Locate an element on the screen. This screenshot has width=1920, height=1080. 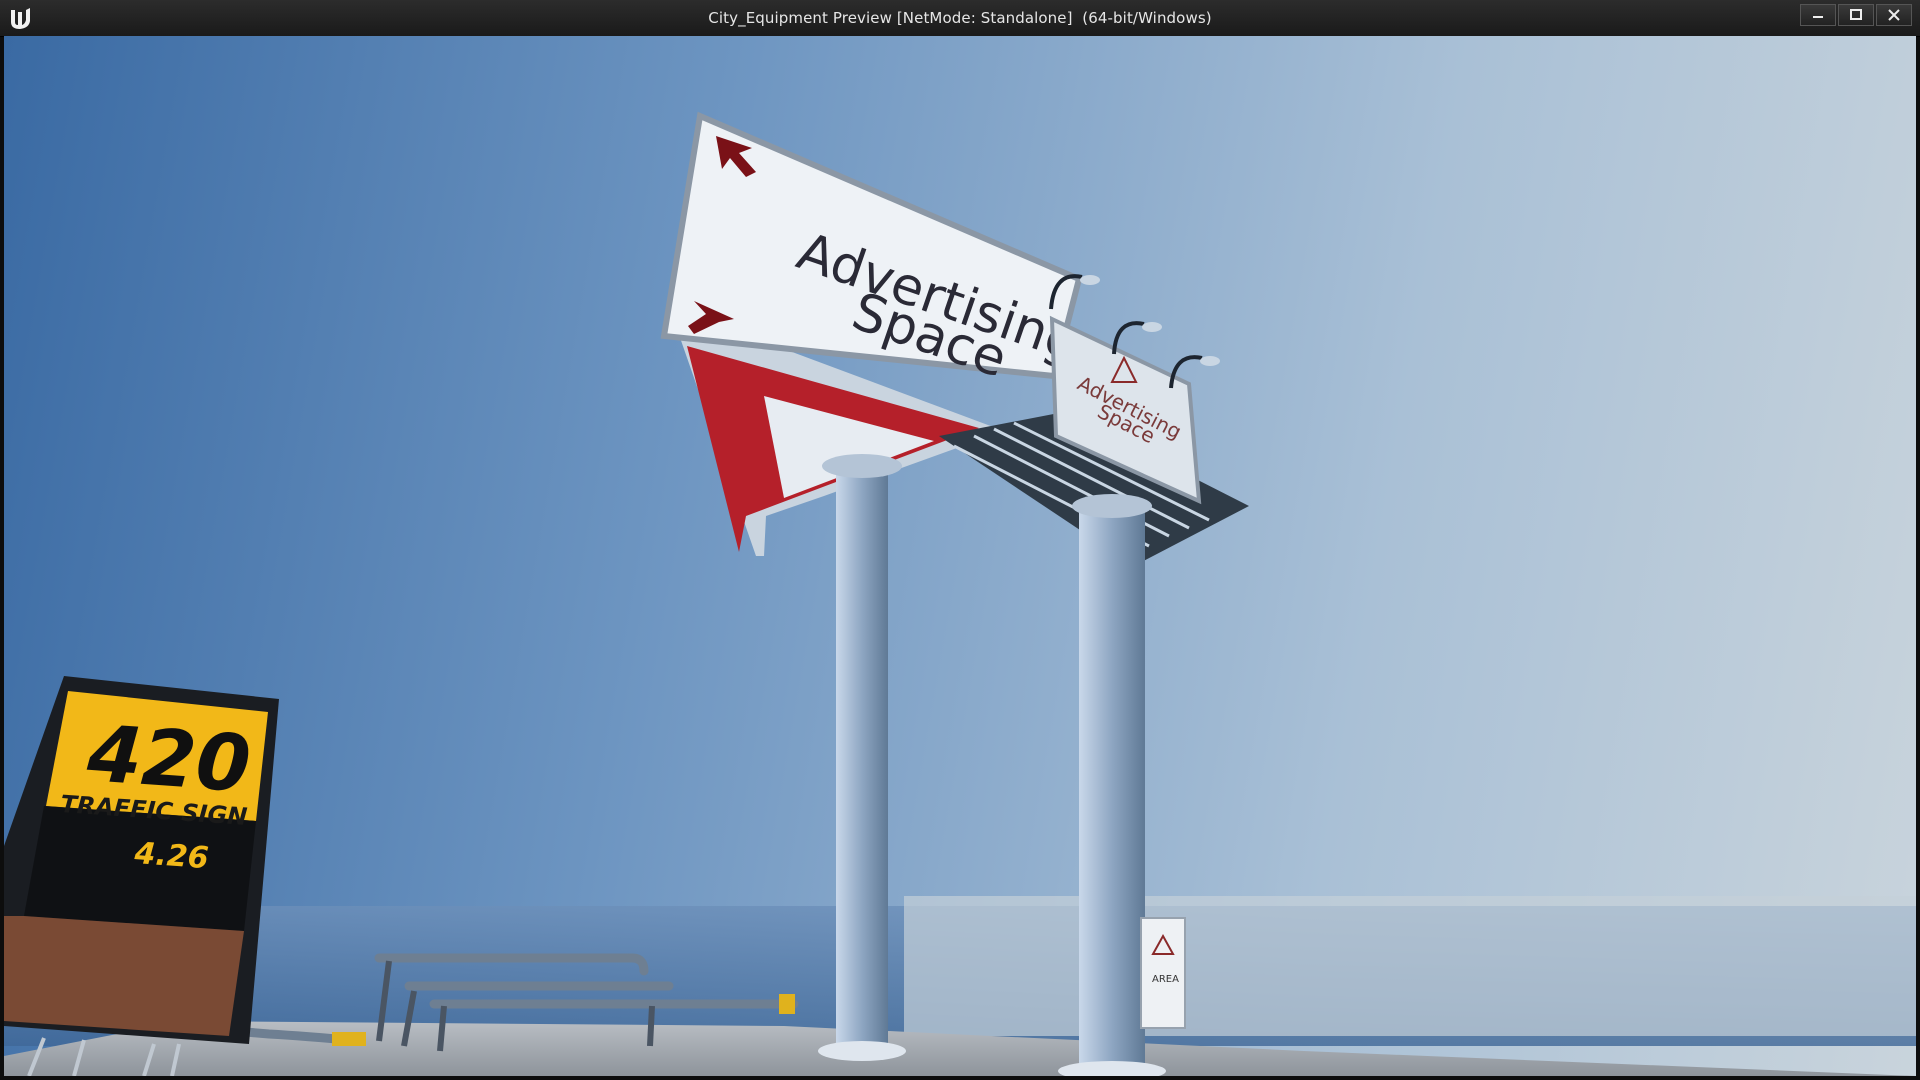
window-controls is located at coordinates (1856, 15).